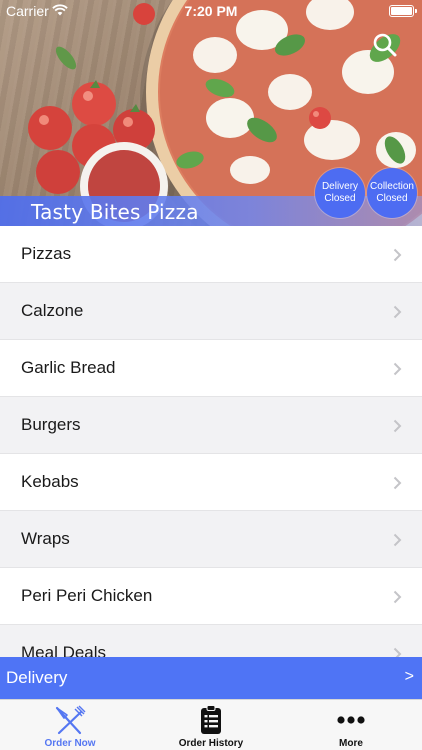 The width and height of the screenshot is (422, 750). What do you see at coordinates (211, 482) in the screenshot?
I see `category-row-kebabs: Kebabs` at bounding box center [211, 482].